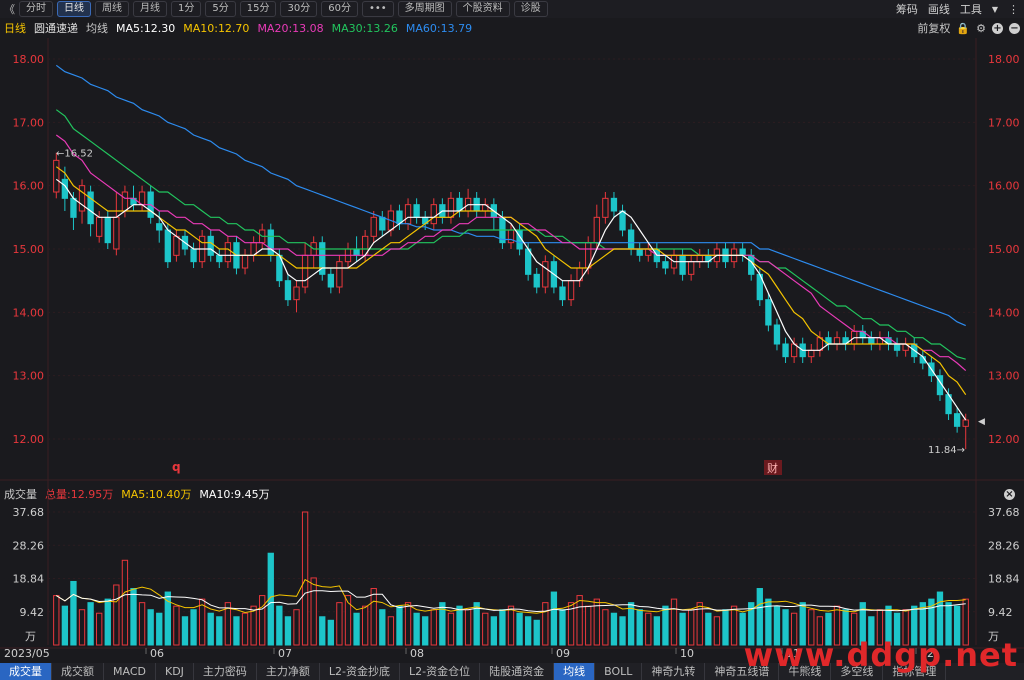 The image size is (1024, 680). What do you see at coordinates (157, 653) in the screenshot?
I see `date-label: 06` at bounding box center [157, 653].